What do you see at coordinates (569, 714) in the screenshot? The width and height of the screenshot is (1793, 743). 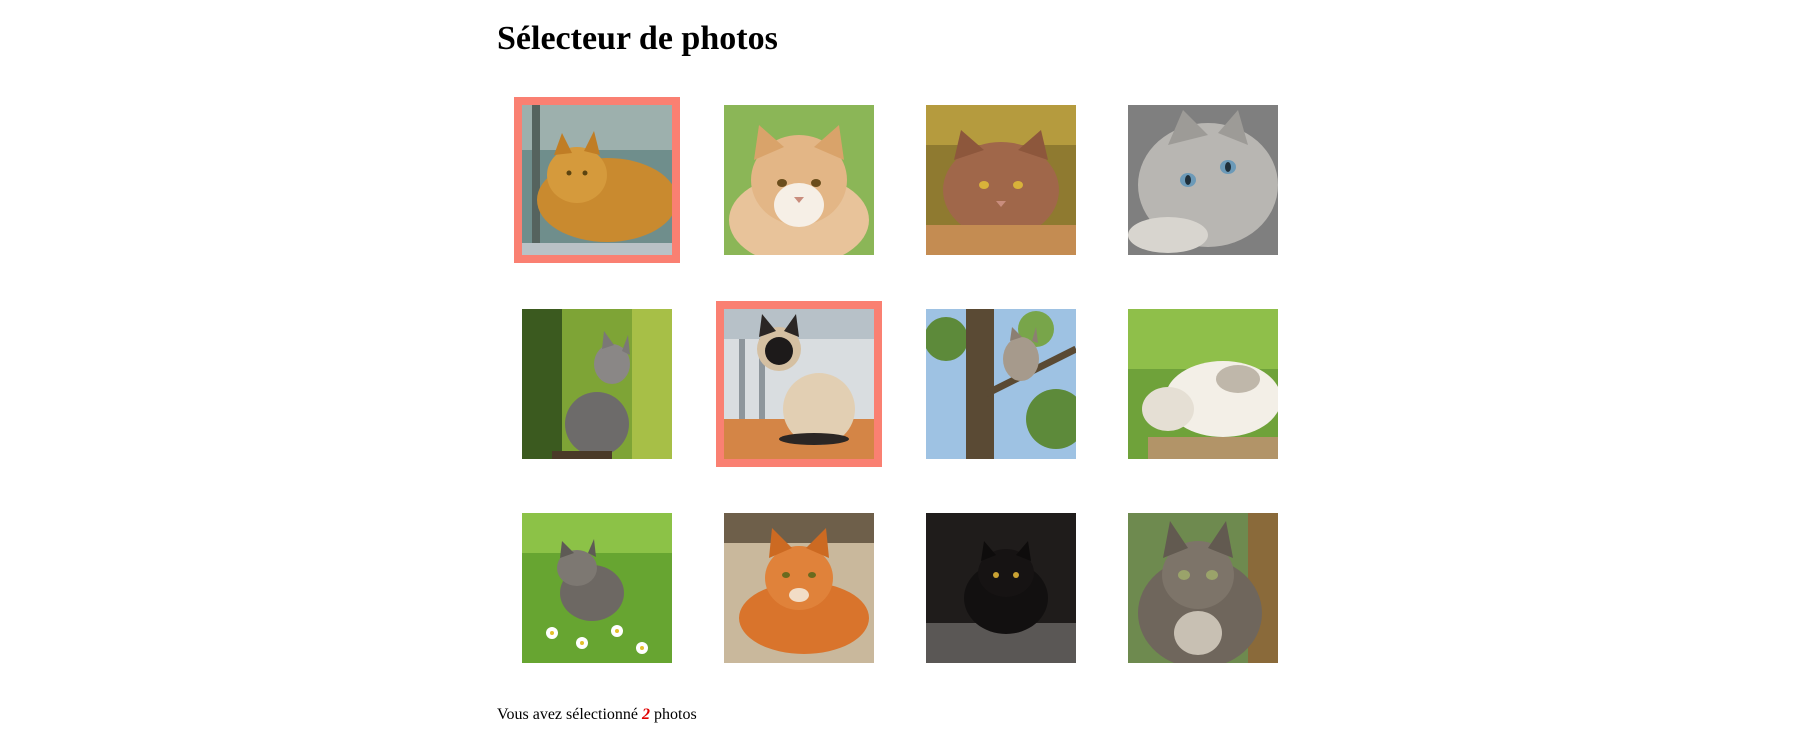 I see `status-prefix: Vous avez sélectionné` at bounding box center [569, 714].